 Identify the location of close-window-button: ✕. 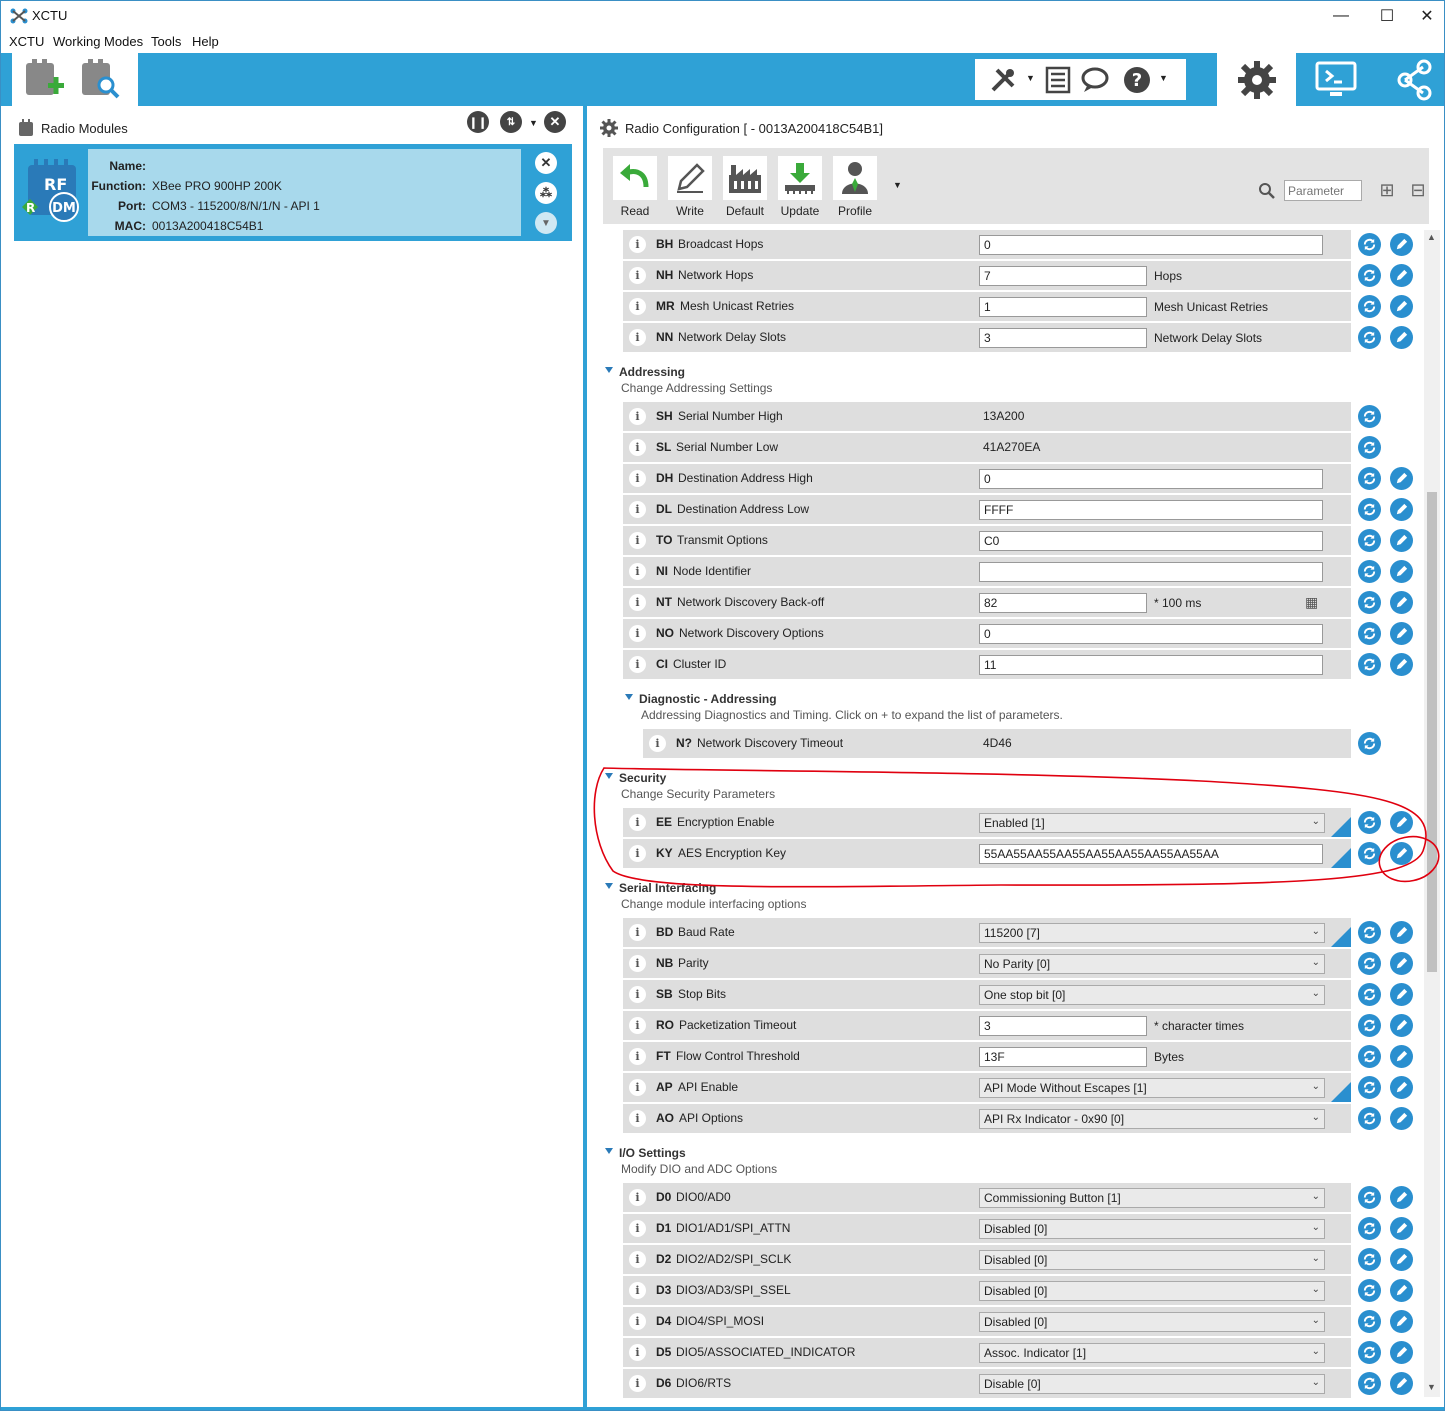
(1427, 16).